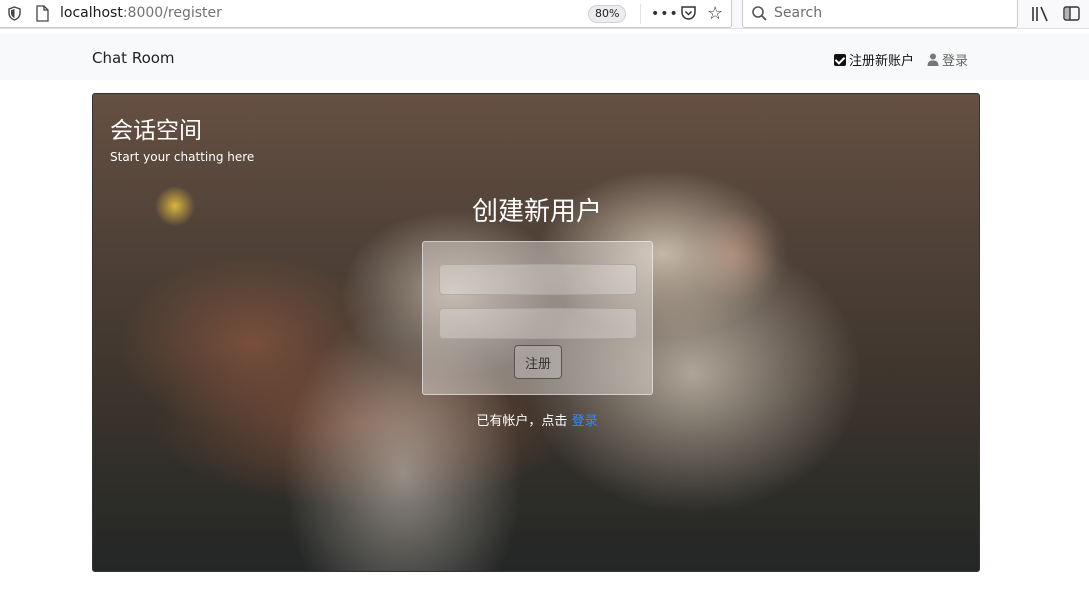  What do you see at coordinates (607, 14) in the screenshot?
I see `zoom-badge: 80%` at bounding box center [607, 14].